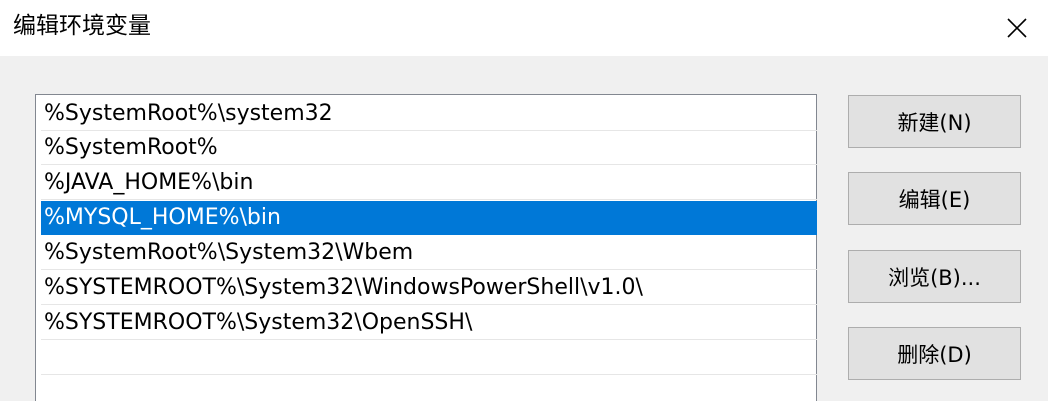  What do you see at coordinates (934, 198) in the screenshot?
I see `edit-button: 编辑(E)` at bounding box center [934, 198].